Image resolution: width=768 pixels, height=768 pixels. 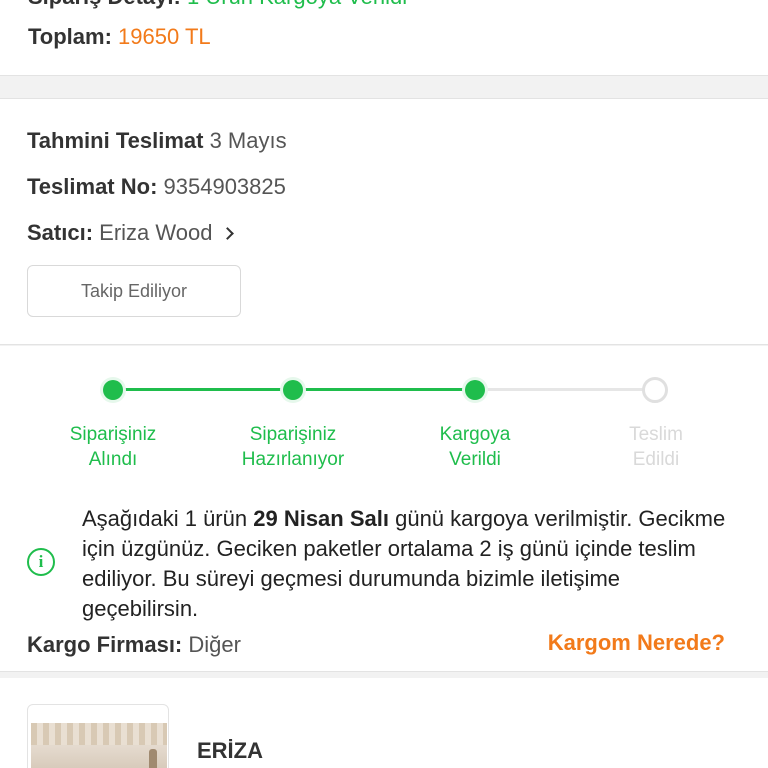 I want to click on product-card: ERİZA, so click(x=384, y=723).